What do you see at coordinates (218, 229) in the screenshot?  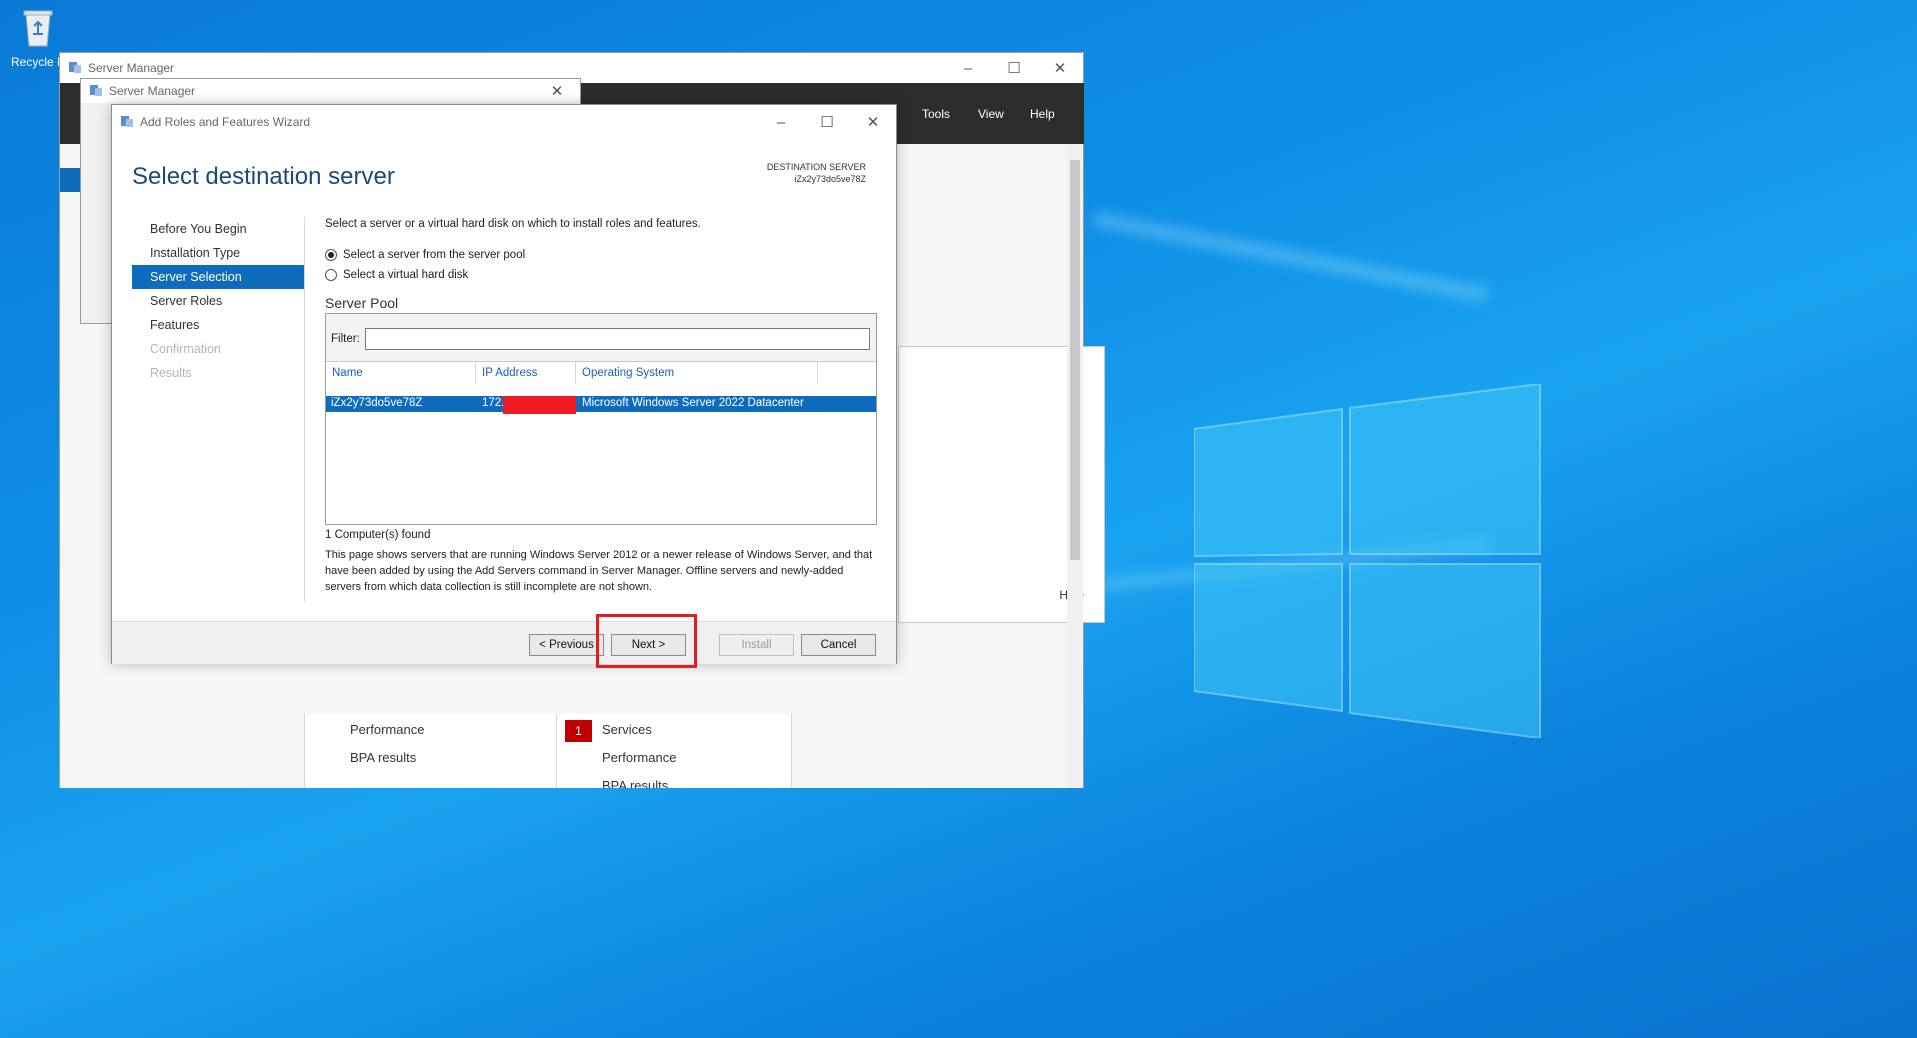 I see `nav-before-you-begin: Before You Begin` at bounding box center [218, 229].